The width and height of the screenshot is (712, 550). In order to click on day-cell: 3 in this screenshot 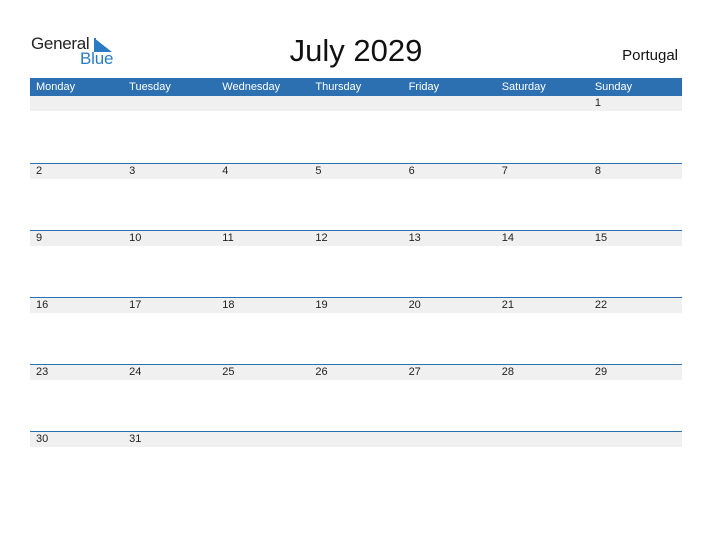, I will do `click(132, 171)`.